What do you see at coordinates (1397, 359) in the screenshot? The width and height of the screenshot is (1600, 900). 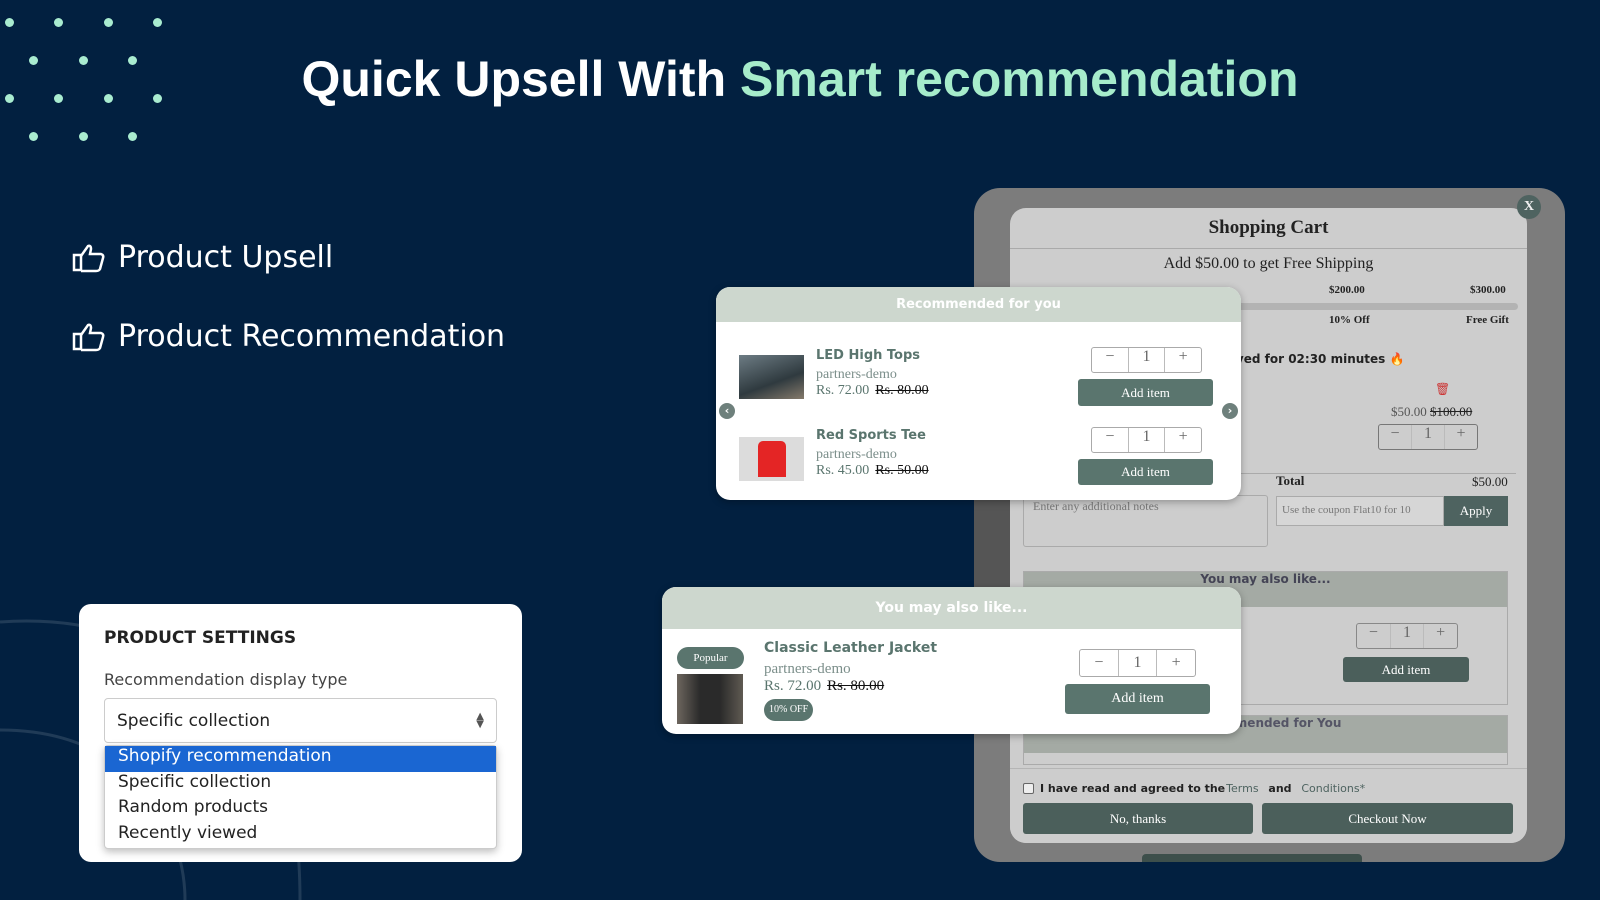 I see `fire-icon: 🔥` at bounding box center [1397, 359].